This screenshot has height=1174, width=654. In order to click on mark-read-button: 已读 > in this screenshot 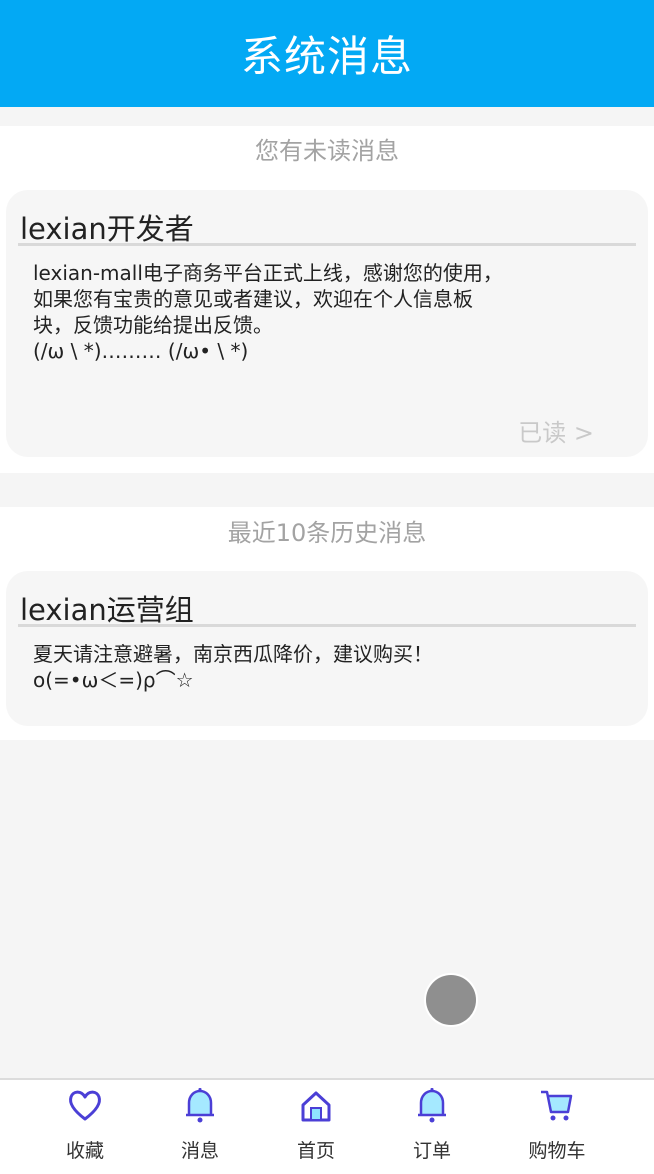, I will do `click(556, 430)`.